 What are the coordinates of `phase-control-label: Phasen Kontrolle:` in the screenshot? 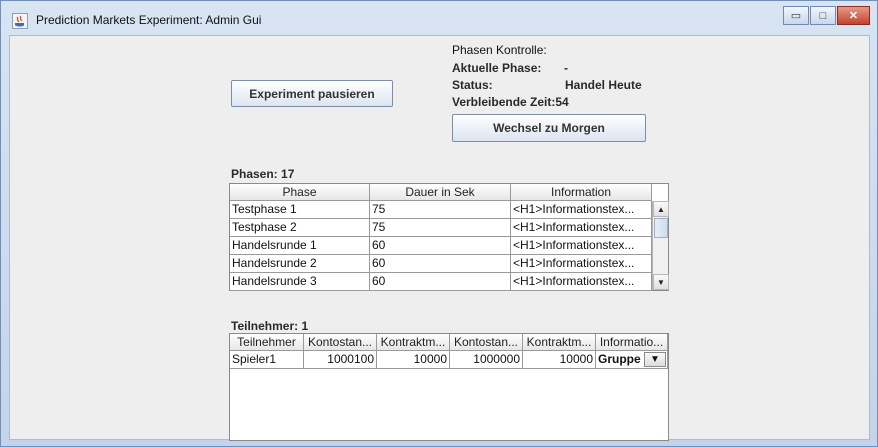 It's located at (499, 50).